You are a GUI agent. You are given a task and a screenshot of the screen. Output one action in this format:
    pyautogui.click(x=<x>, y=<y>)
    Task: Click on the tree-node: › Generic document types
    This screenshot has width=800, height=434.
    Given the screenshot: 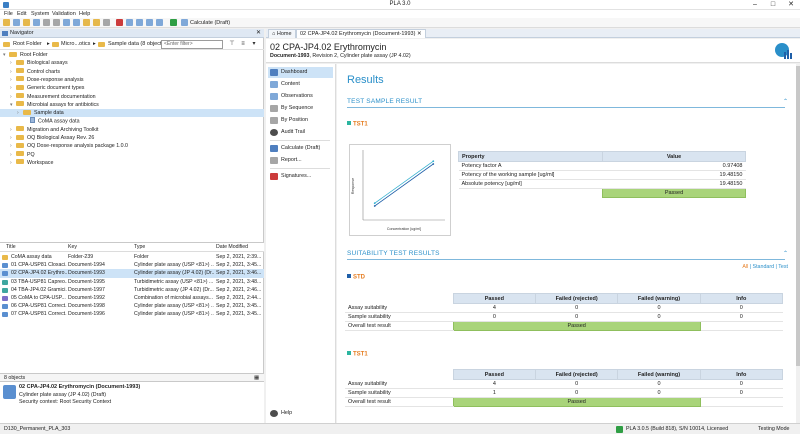 What is the action you would take?
    pyautogui.click(x=132, y=88)
    